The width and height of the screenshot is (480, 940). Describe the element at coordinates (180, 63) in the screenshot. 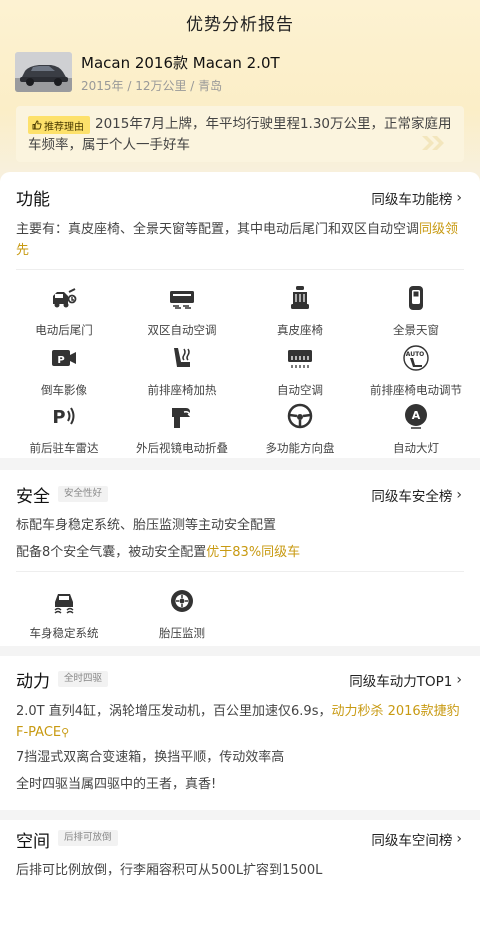

I see `car-name: Macan 2016款 Macan 2.0T` at that location.